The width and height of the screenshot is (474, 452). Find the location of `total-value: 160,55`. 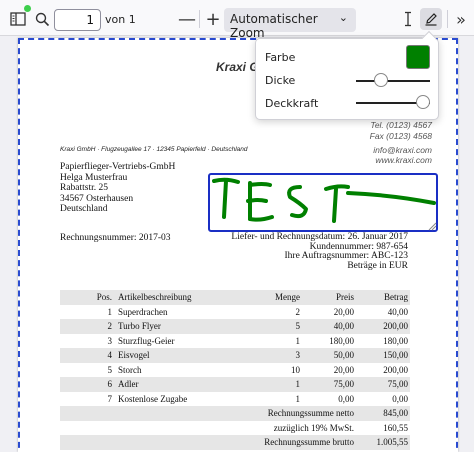

total-value: 160,55 is located at coordinates (395, 427).